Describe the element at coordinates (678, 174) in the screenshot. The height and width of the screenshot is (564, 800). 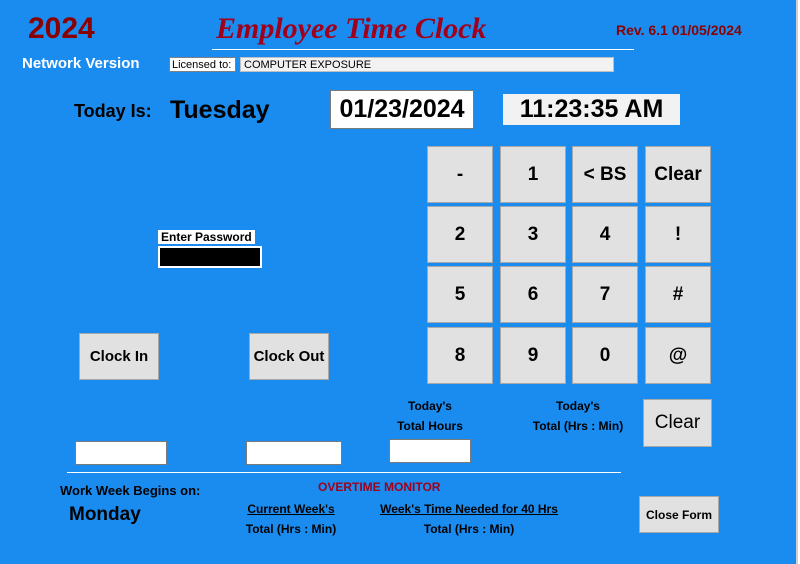
I see `key-clear: Clear` at that location.